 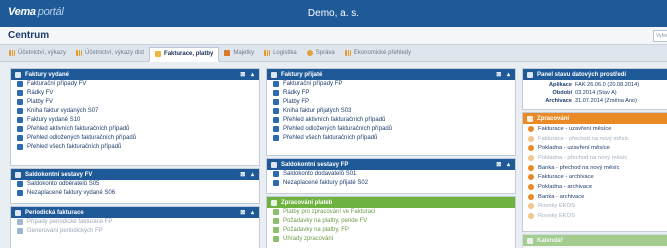 What do you see at coordinates (135, 93) in the screenshot?
I see `list-item: Řádky FV` at bounding box center [135, 93].